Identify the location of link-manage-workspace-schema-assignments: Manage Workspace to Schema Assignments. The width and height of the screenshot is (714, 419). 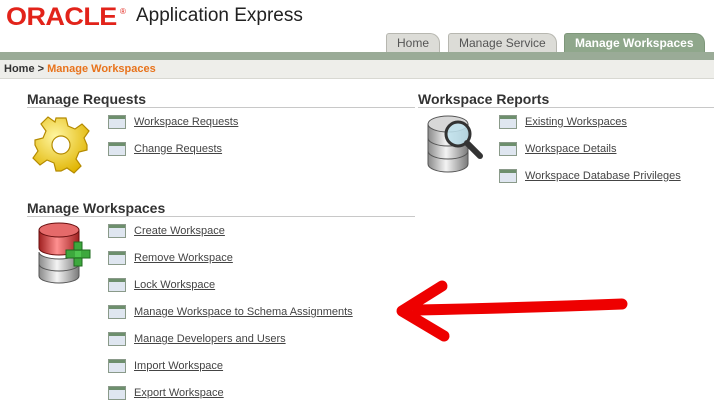
(243, 312).